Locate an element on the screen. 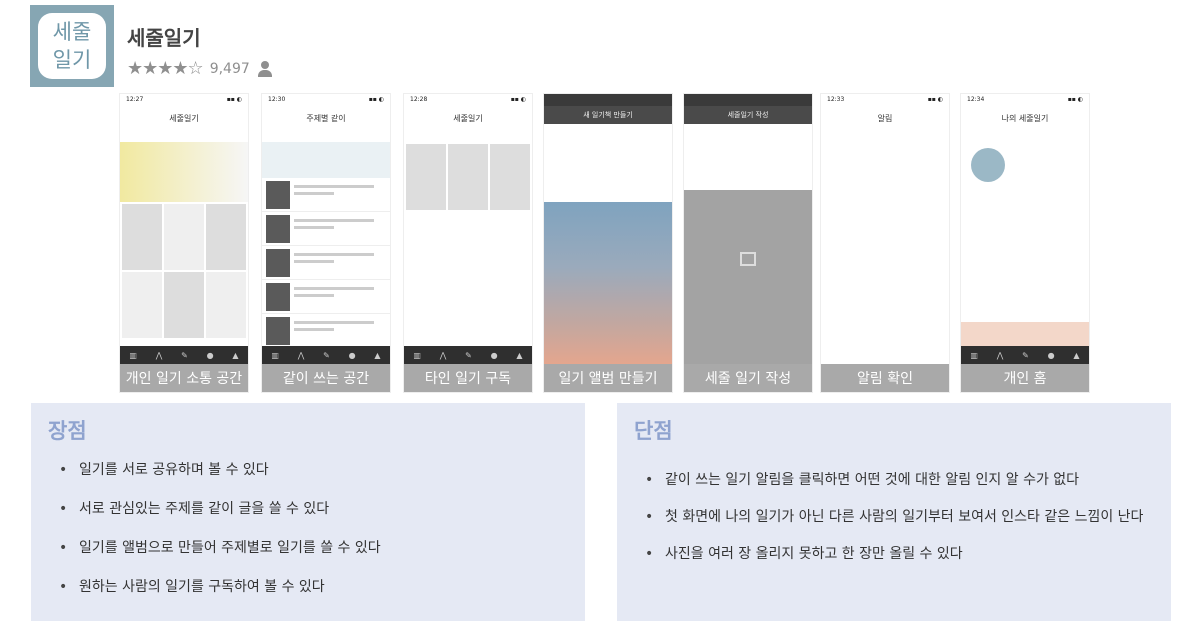  status-time: 12:28 is located at coordinates (419, 99).